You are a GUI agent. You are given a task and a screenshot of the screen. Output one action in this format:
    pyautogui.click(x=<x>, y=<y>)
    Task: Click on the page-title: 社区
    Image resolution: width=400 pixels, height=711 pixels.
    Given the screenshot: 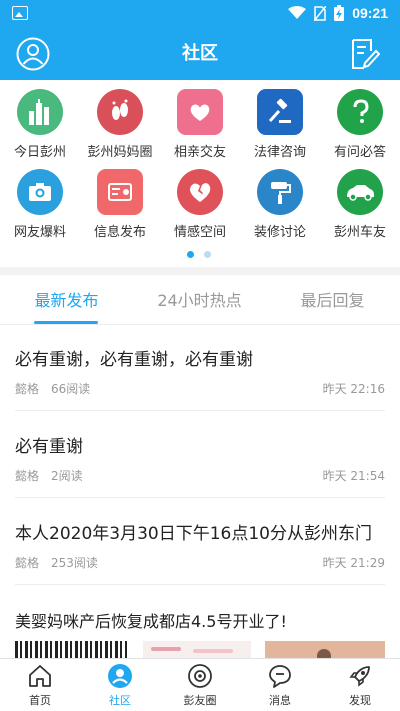 What is the action you would take?
    pyautogui.click(x=200, y=53)
    